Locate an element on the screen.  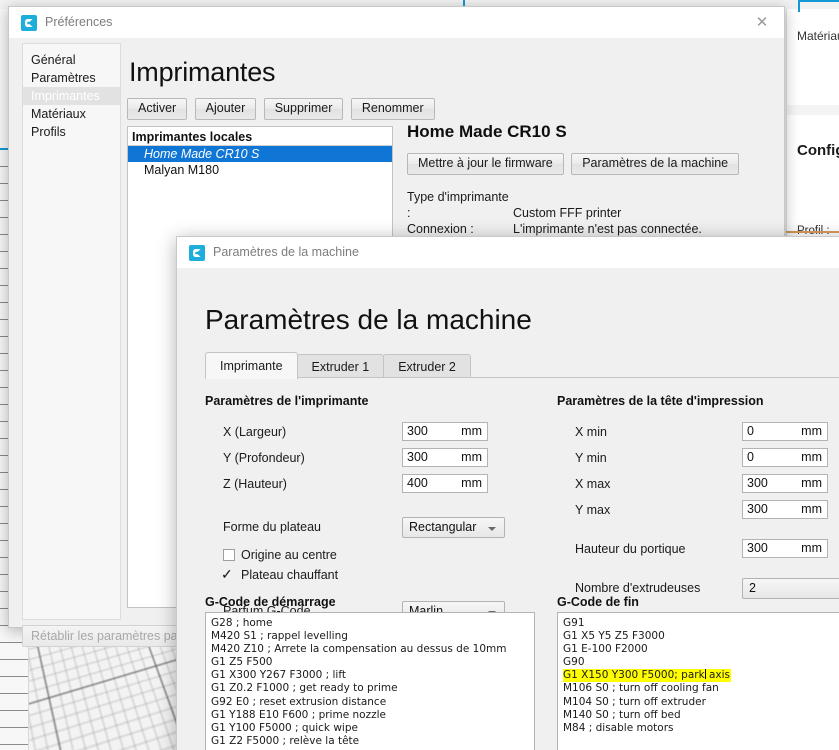
field-label: Hauteur du portique is located at coordinates (630, 549).